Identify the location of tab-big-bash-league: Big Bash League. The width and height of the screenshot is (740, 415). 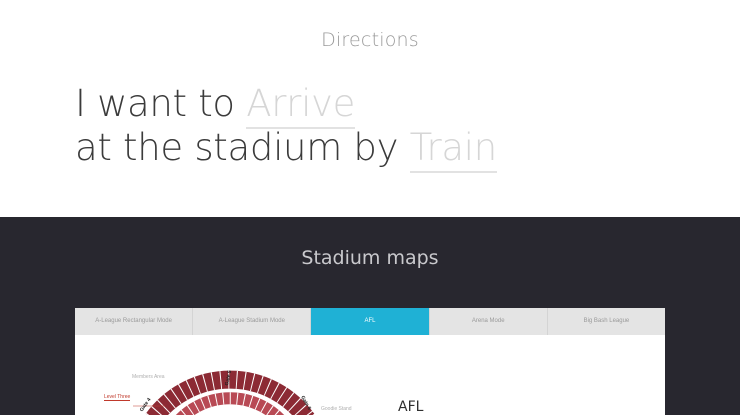
(606, 321).